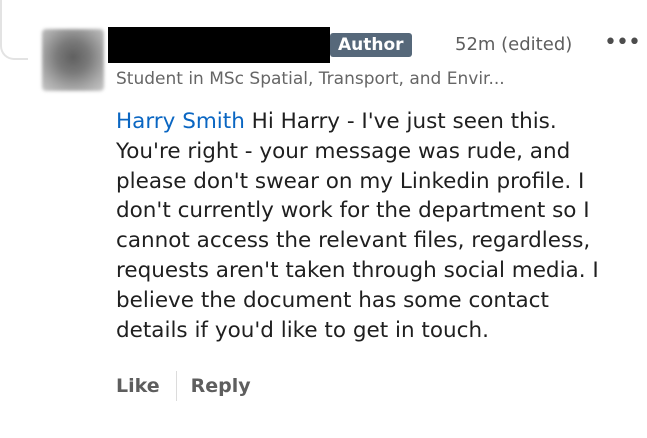 This screenshot has width=647, height=438. I want to click on comment-actions: Like Reply, so click(183, 386).